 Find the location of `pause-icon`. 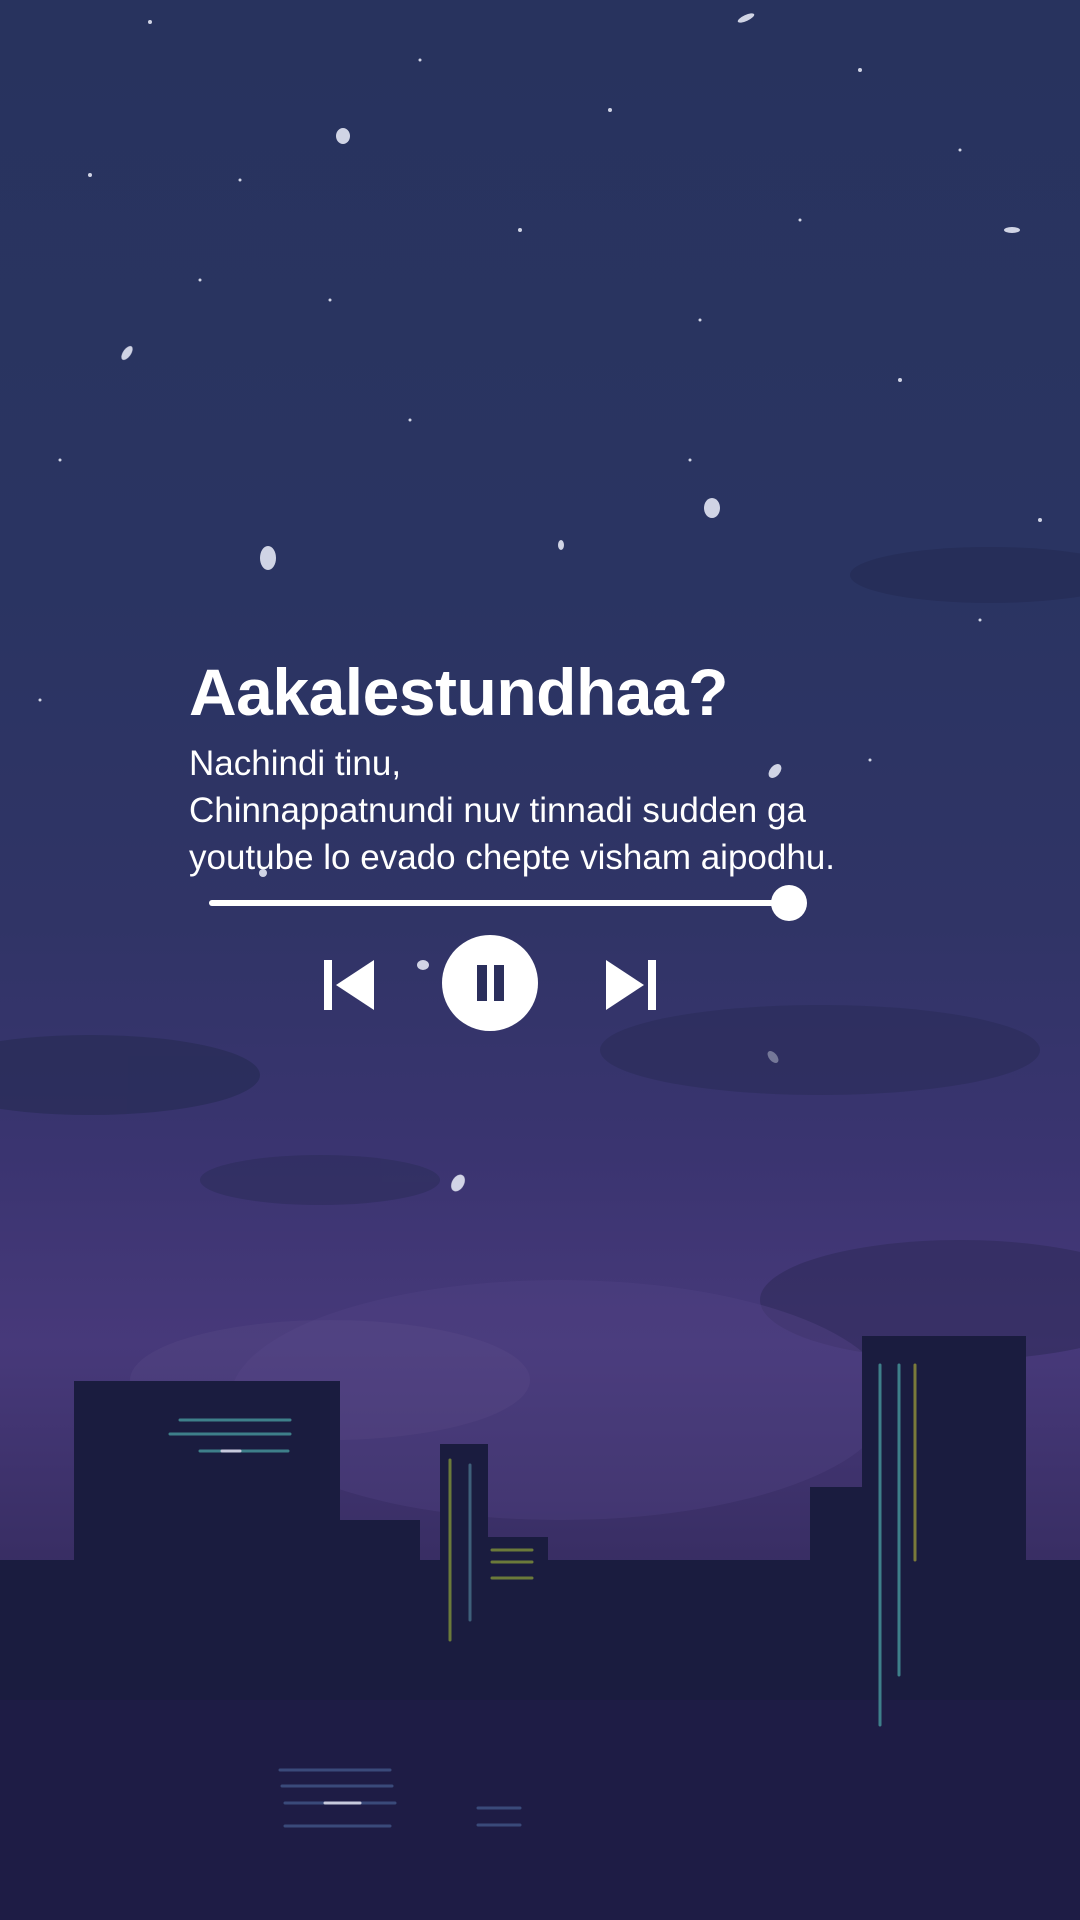

pause-icon is located at coordinates (490, 983).